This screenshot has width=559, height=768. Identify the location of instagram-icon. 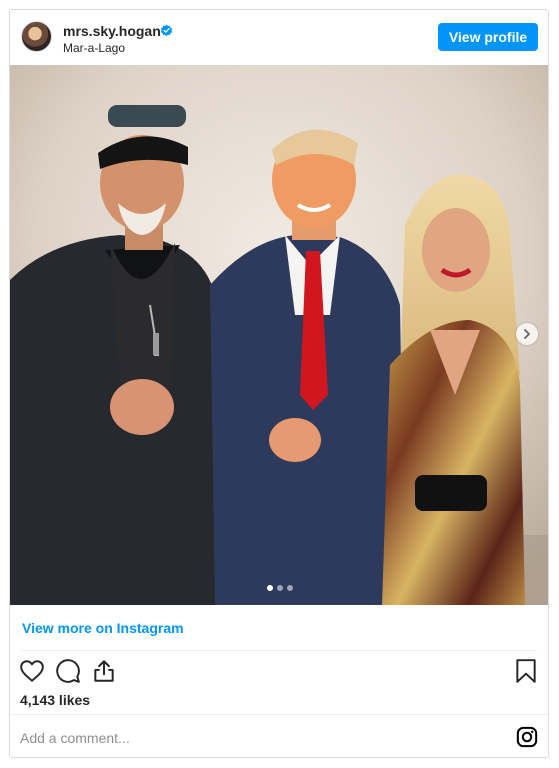
(527, 737).